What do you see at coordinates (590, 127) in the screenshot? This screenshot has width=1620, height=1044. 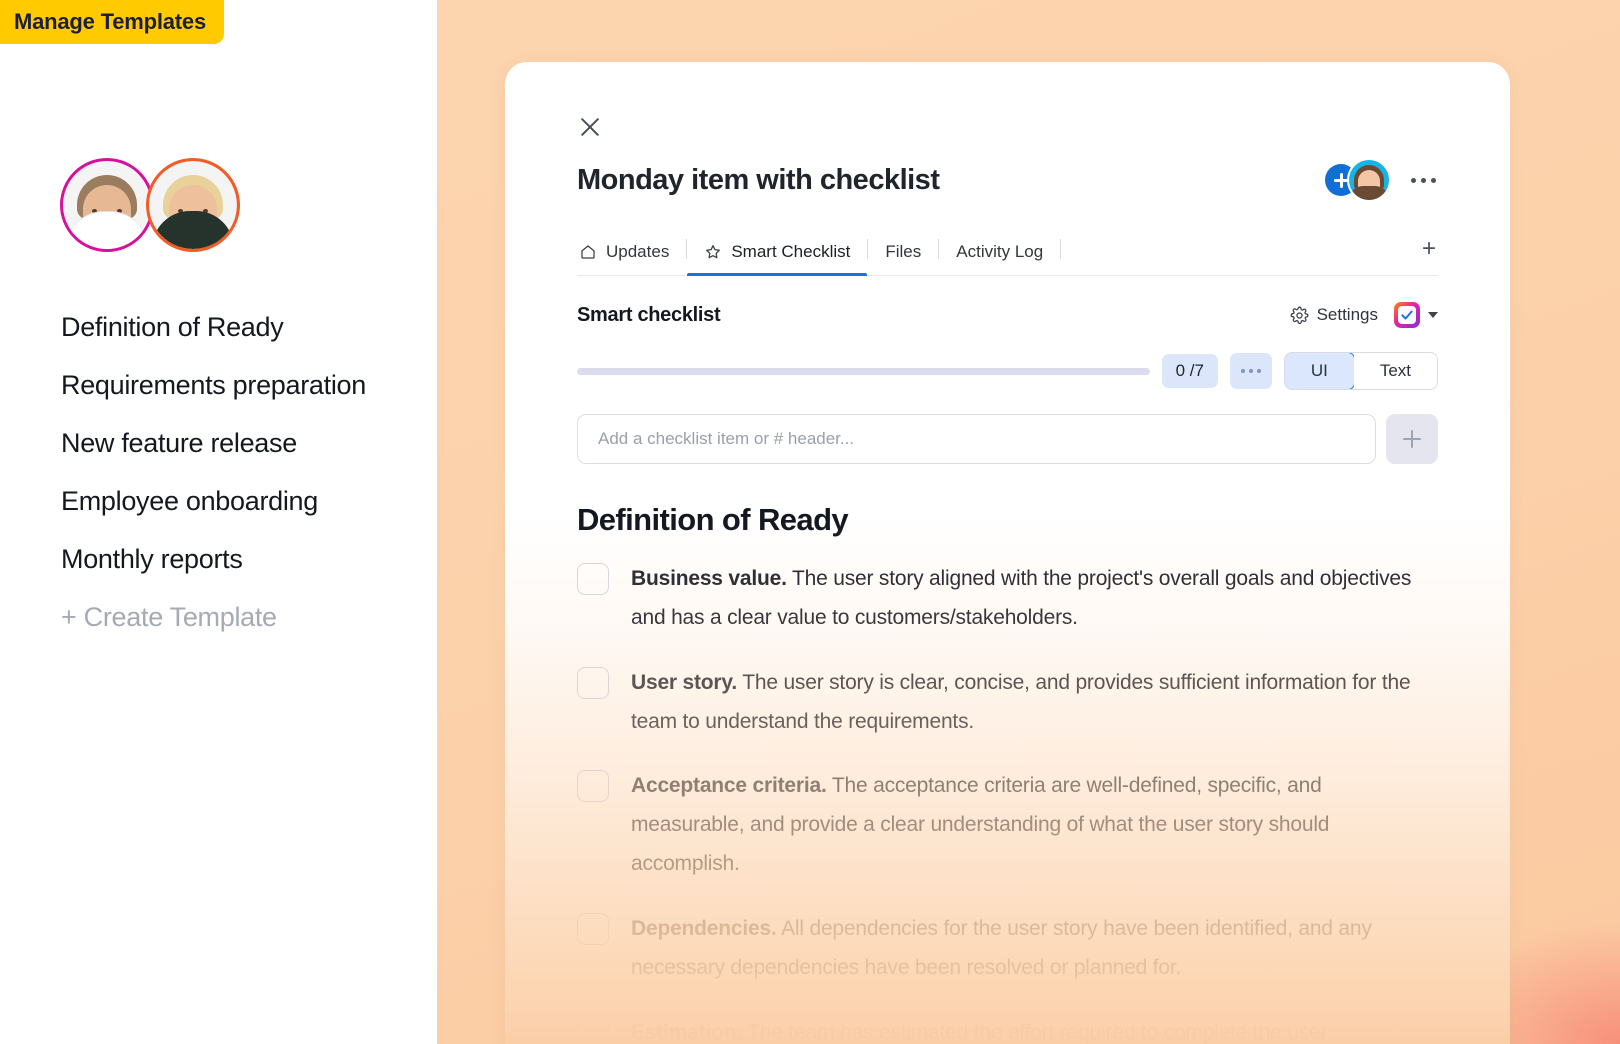 I see `close-icon` at bounding box center [590, 127].